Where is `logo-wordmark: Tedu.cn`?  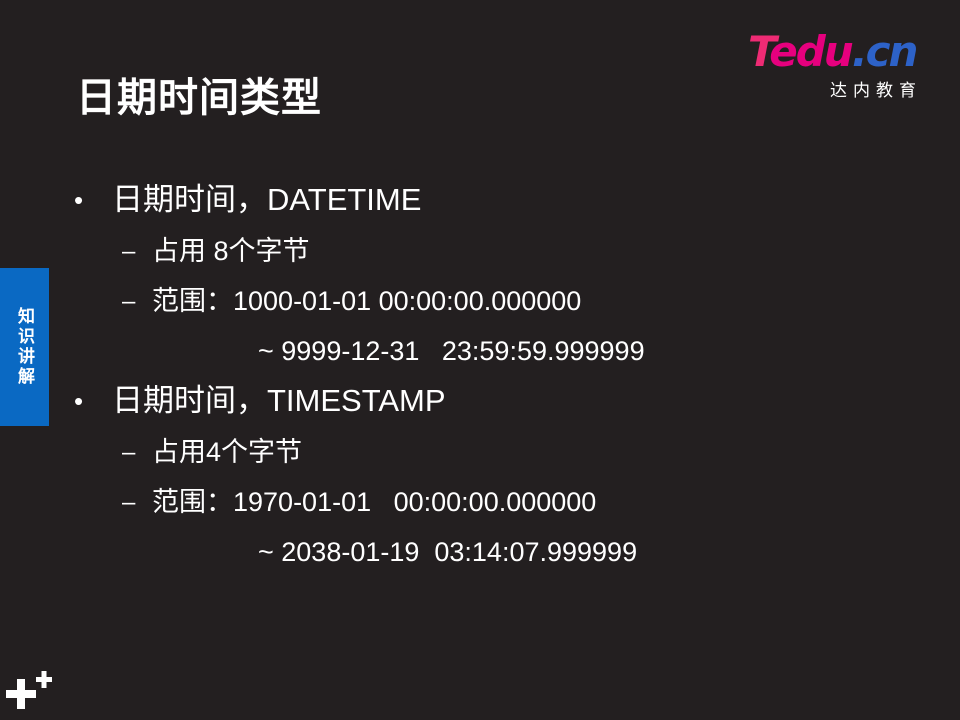
logo-wordmark: Tedu.cn is located at coordinates (838, 52).